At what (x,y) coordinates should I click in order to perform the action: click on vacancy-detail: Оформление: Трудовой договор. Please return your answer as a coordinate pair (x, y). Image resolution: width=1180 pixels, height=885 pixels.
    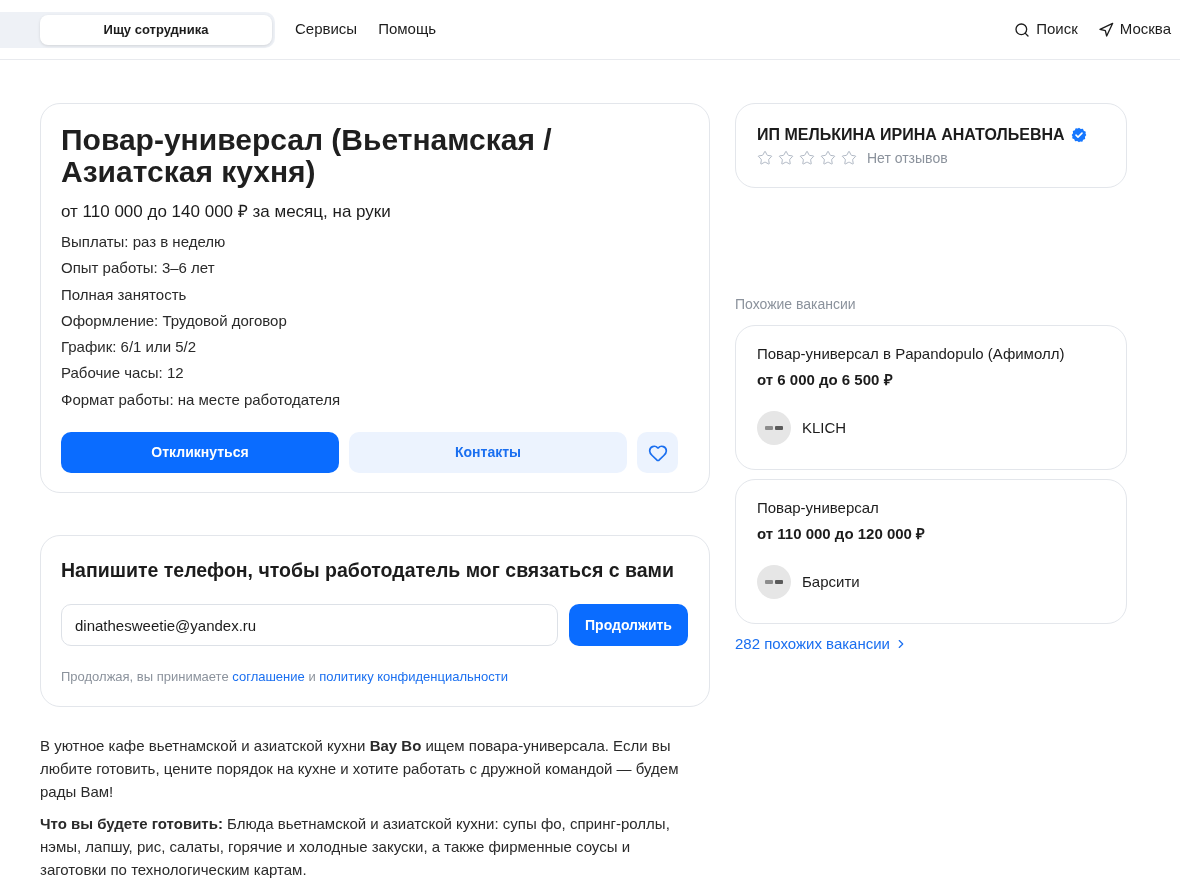
    Looking at the image, I should click on (174, 320).